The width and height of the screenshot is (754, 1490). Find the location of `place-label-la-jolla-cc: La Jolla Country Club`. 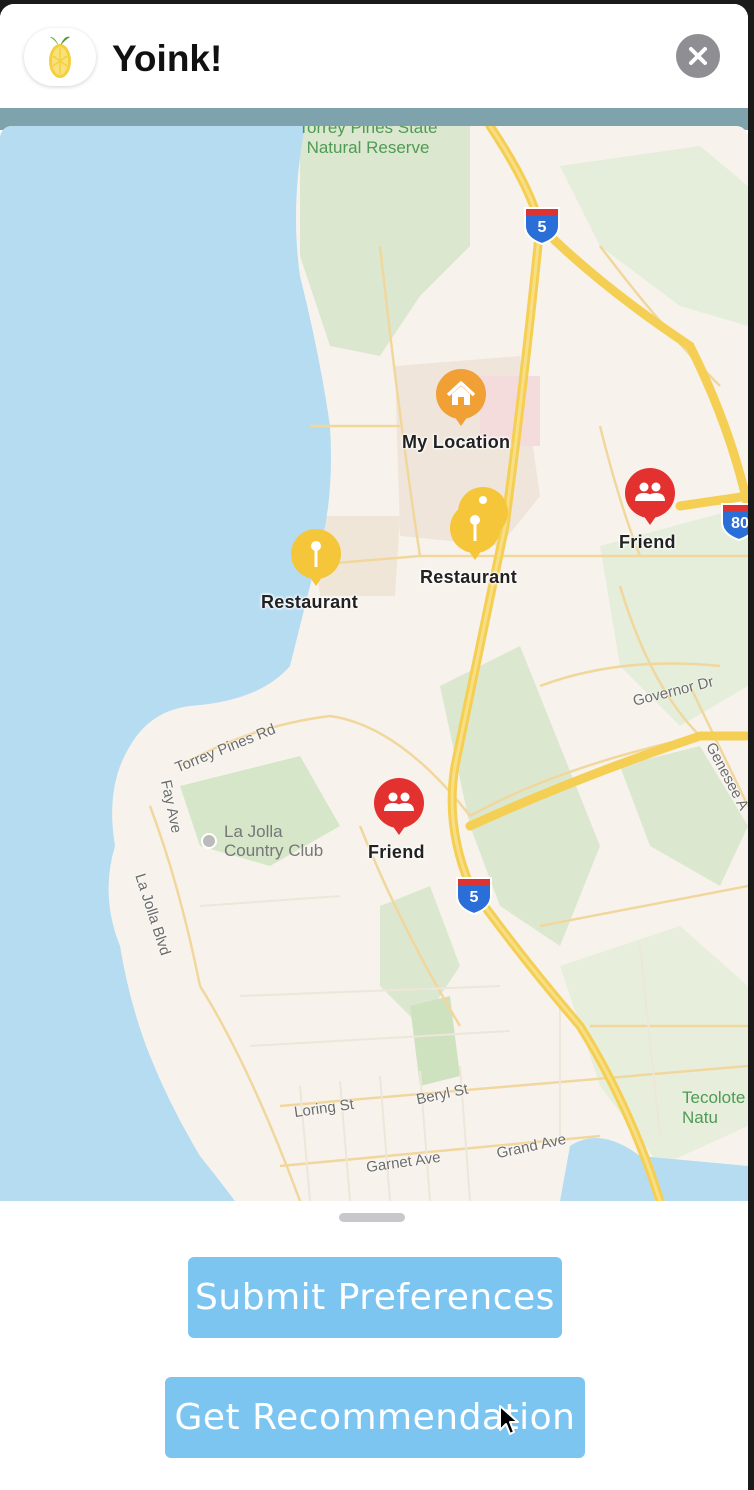

place-label-la-jolla-cc: La Jolla Country Club is located at coordinates (274, 841).